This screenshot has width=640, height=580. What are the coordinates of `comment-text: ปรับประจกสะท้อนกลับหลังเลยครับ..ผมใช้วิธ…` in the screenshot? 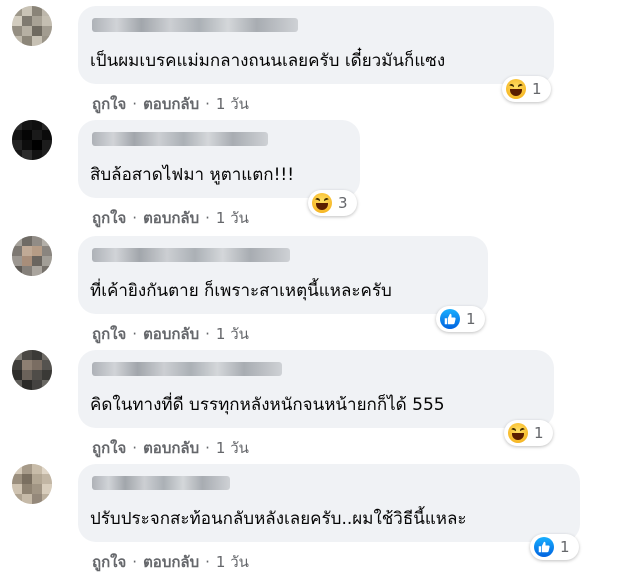 It's located at (278, 519).